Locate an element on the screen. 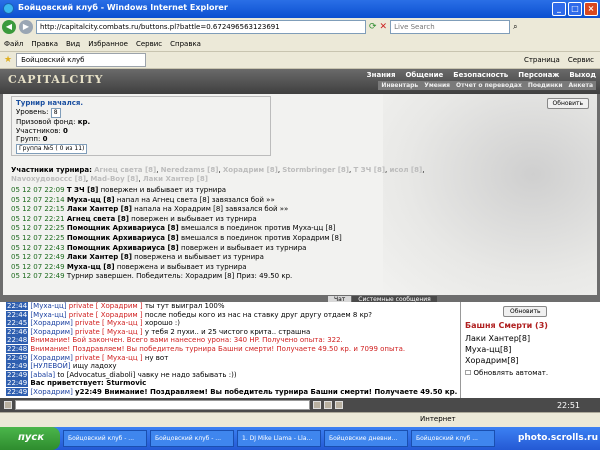  level-select: 8 is located at coordinates (55, 112).